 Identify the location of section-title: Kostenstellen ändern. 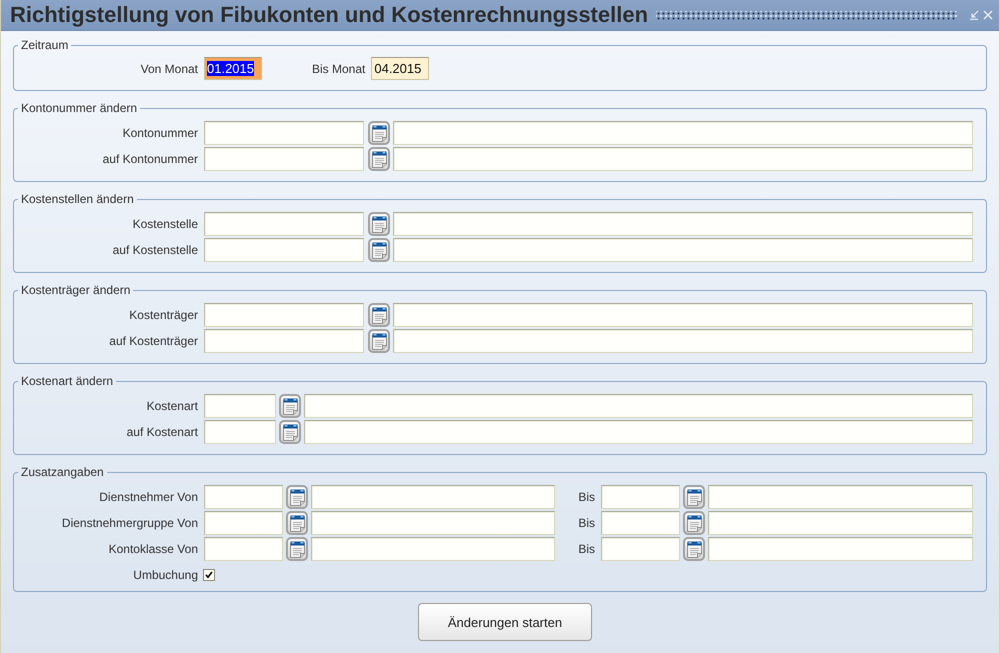
(77, 199).